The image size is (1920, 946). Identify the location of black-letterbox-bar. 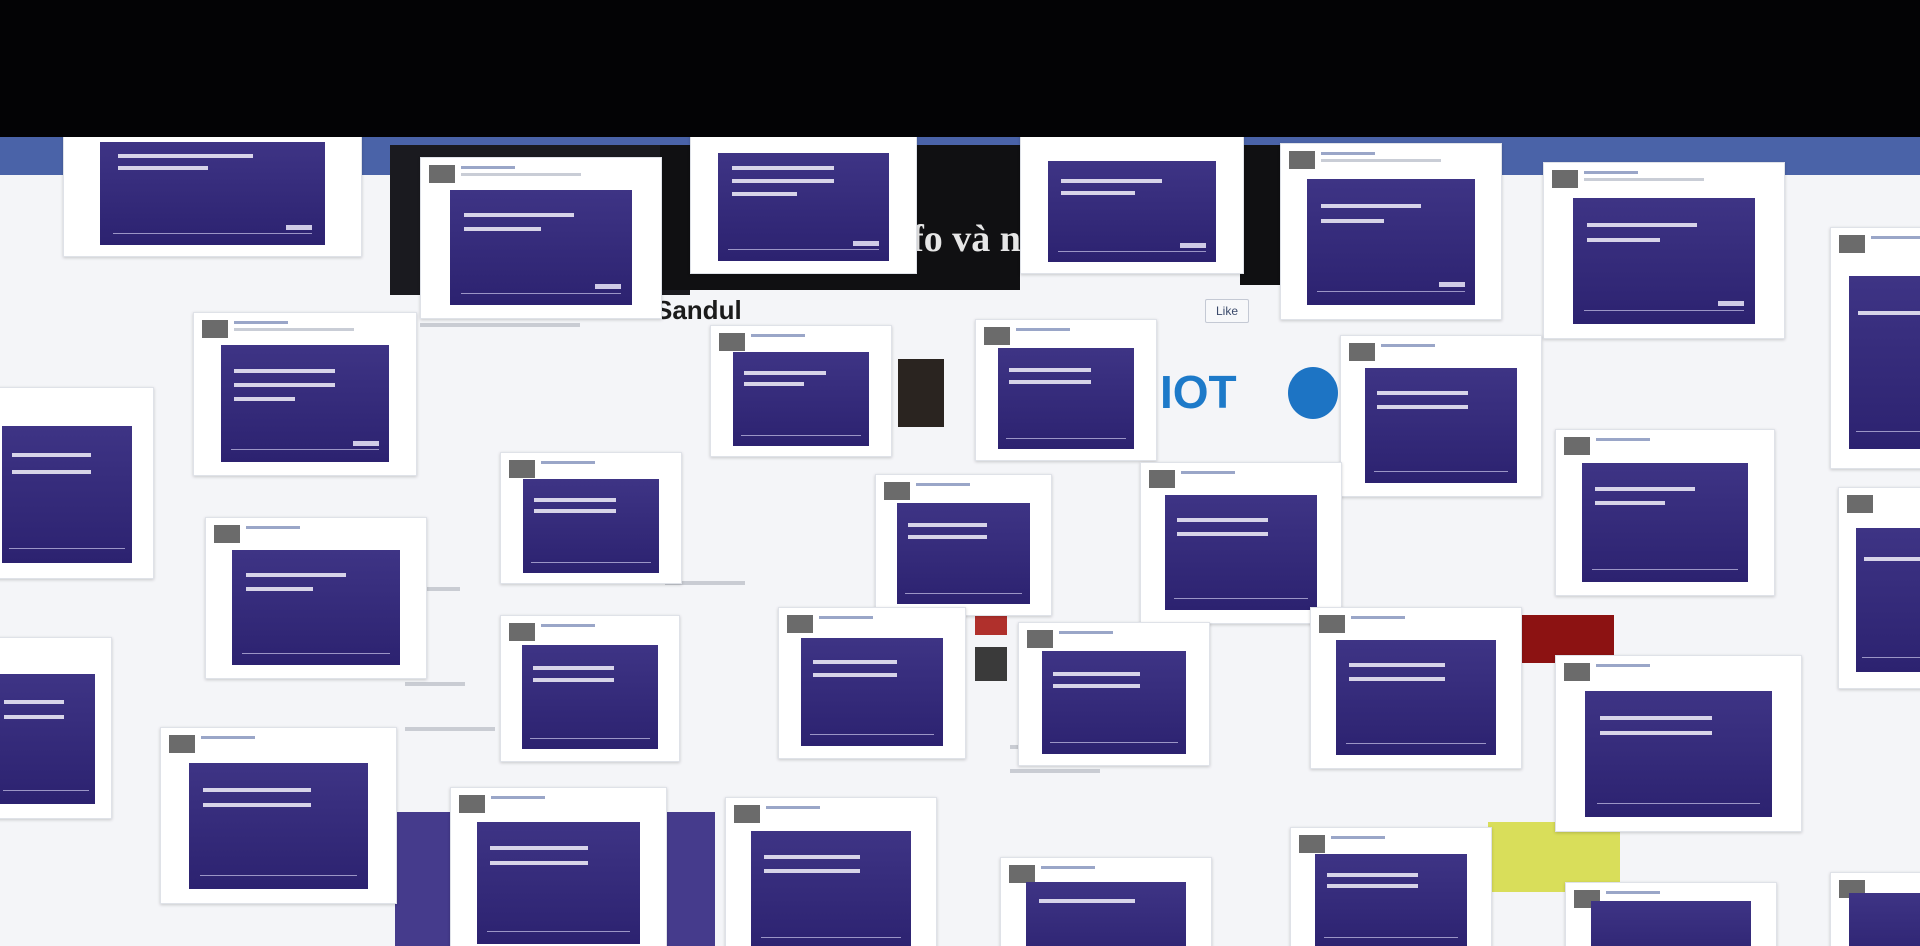
(960, 68).